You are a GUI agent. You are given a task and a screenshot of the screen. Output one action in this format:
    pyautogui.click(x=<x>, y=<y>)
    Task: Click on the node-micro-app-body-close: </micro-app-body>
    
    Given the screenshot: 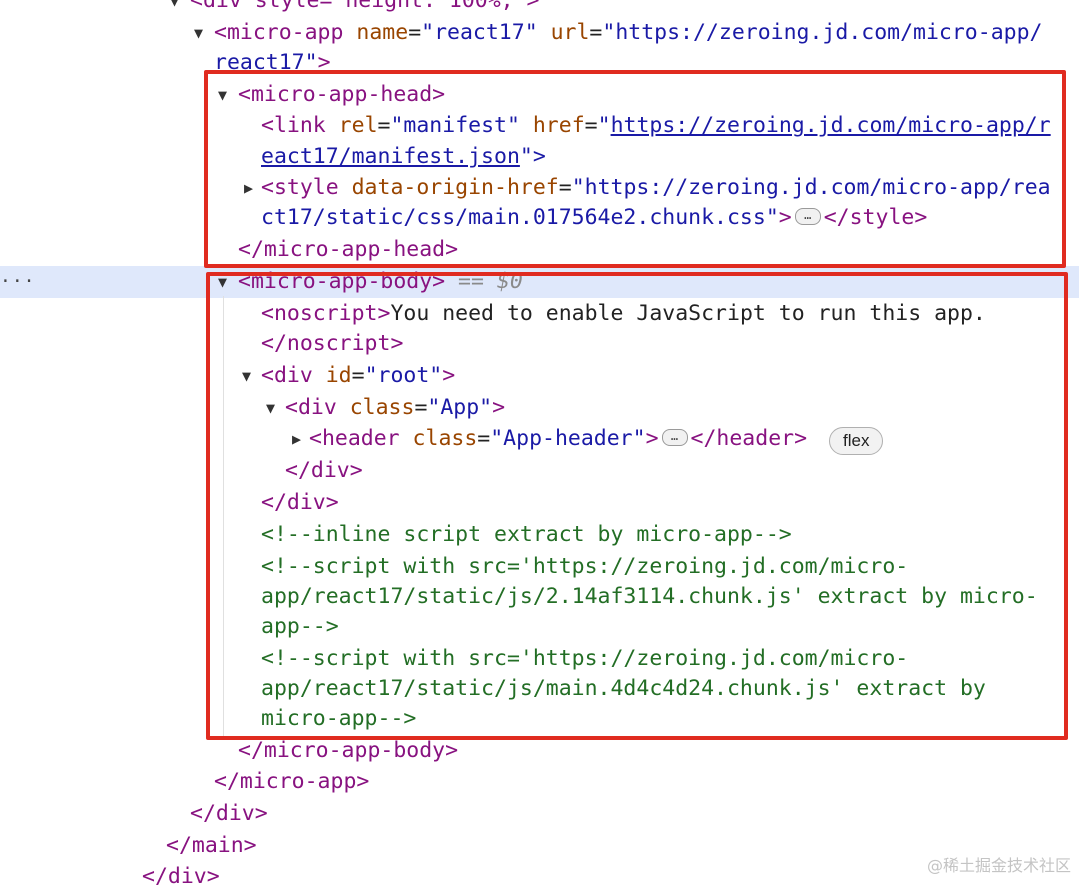 What is the action you would take?
    pyautogui.click(x=348, y=751)
    